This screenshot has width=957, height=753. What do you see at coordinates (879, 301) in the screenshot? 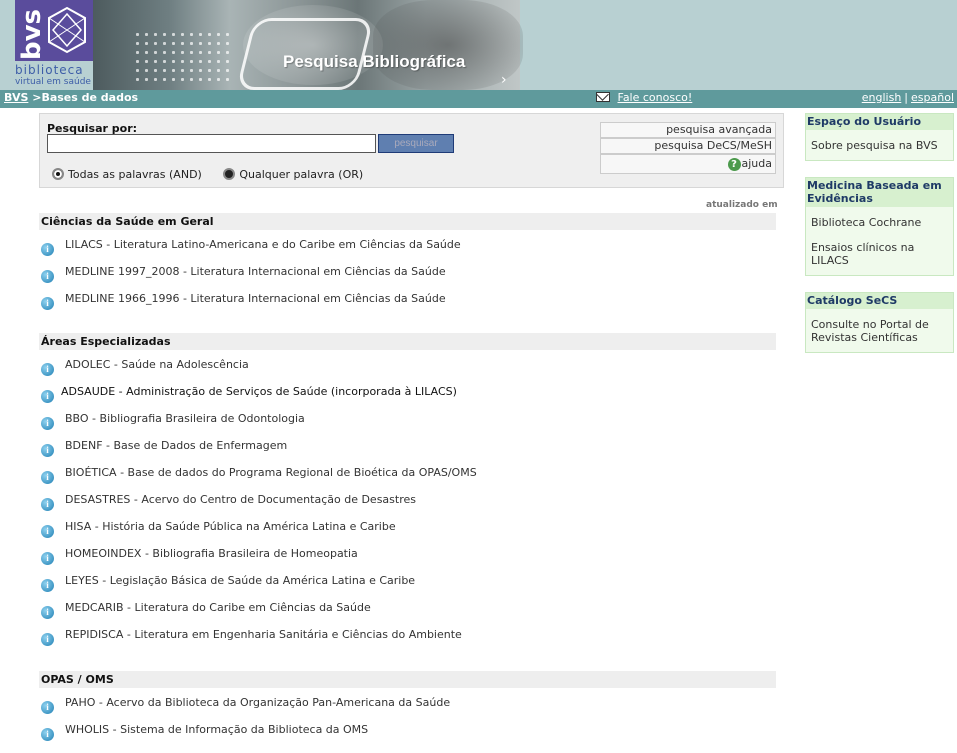
I see `panel-title: Catálogo SeCS` at bounding box center [879, 301].